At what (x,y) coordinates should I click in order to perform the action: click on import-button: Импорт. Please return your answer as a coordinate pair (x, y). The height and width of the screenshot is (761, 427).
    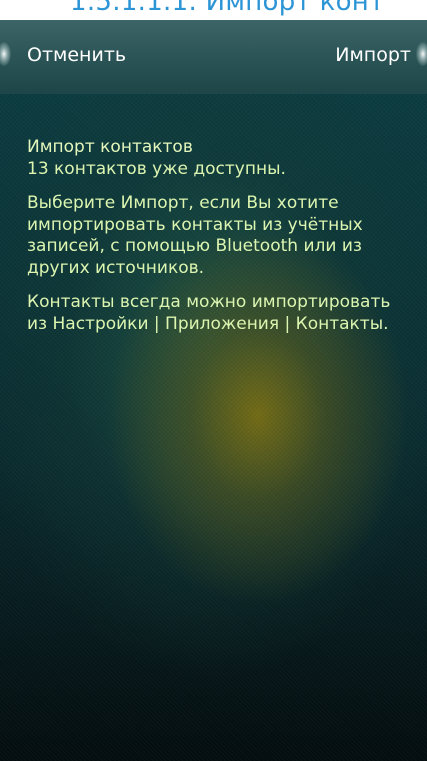
    Looking at the image, I should click on (373, 55).